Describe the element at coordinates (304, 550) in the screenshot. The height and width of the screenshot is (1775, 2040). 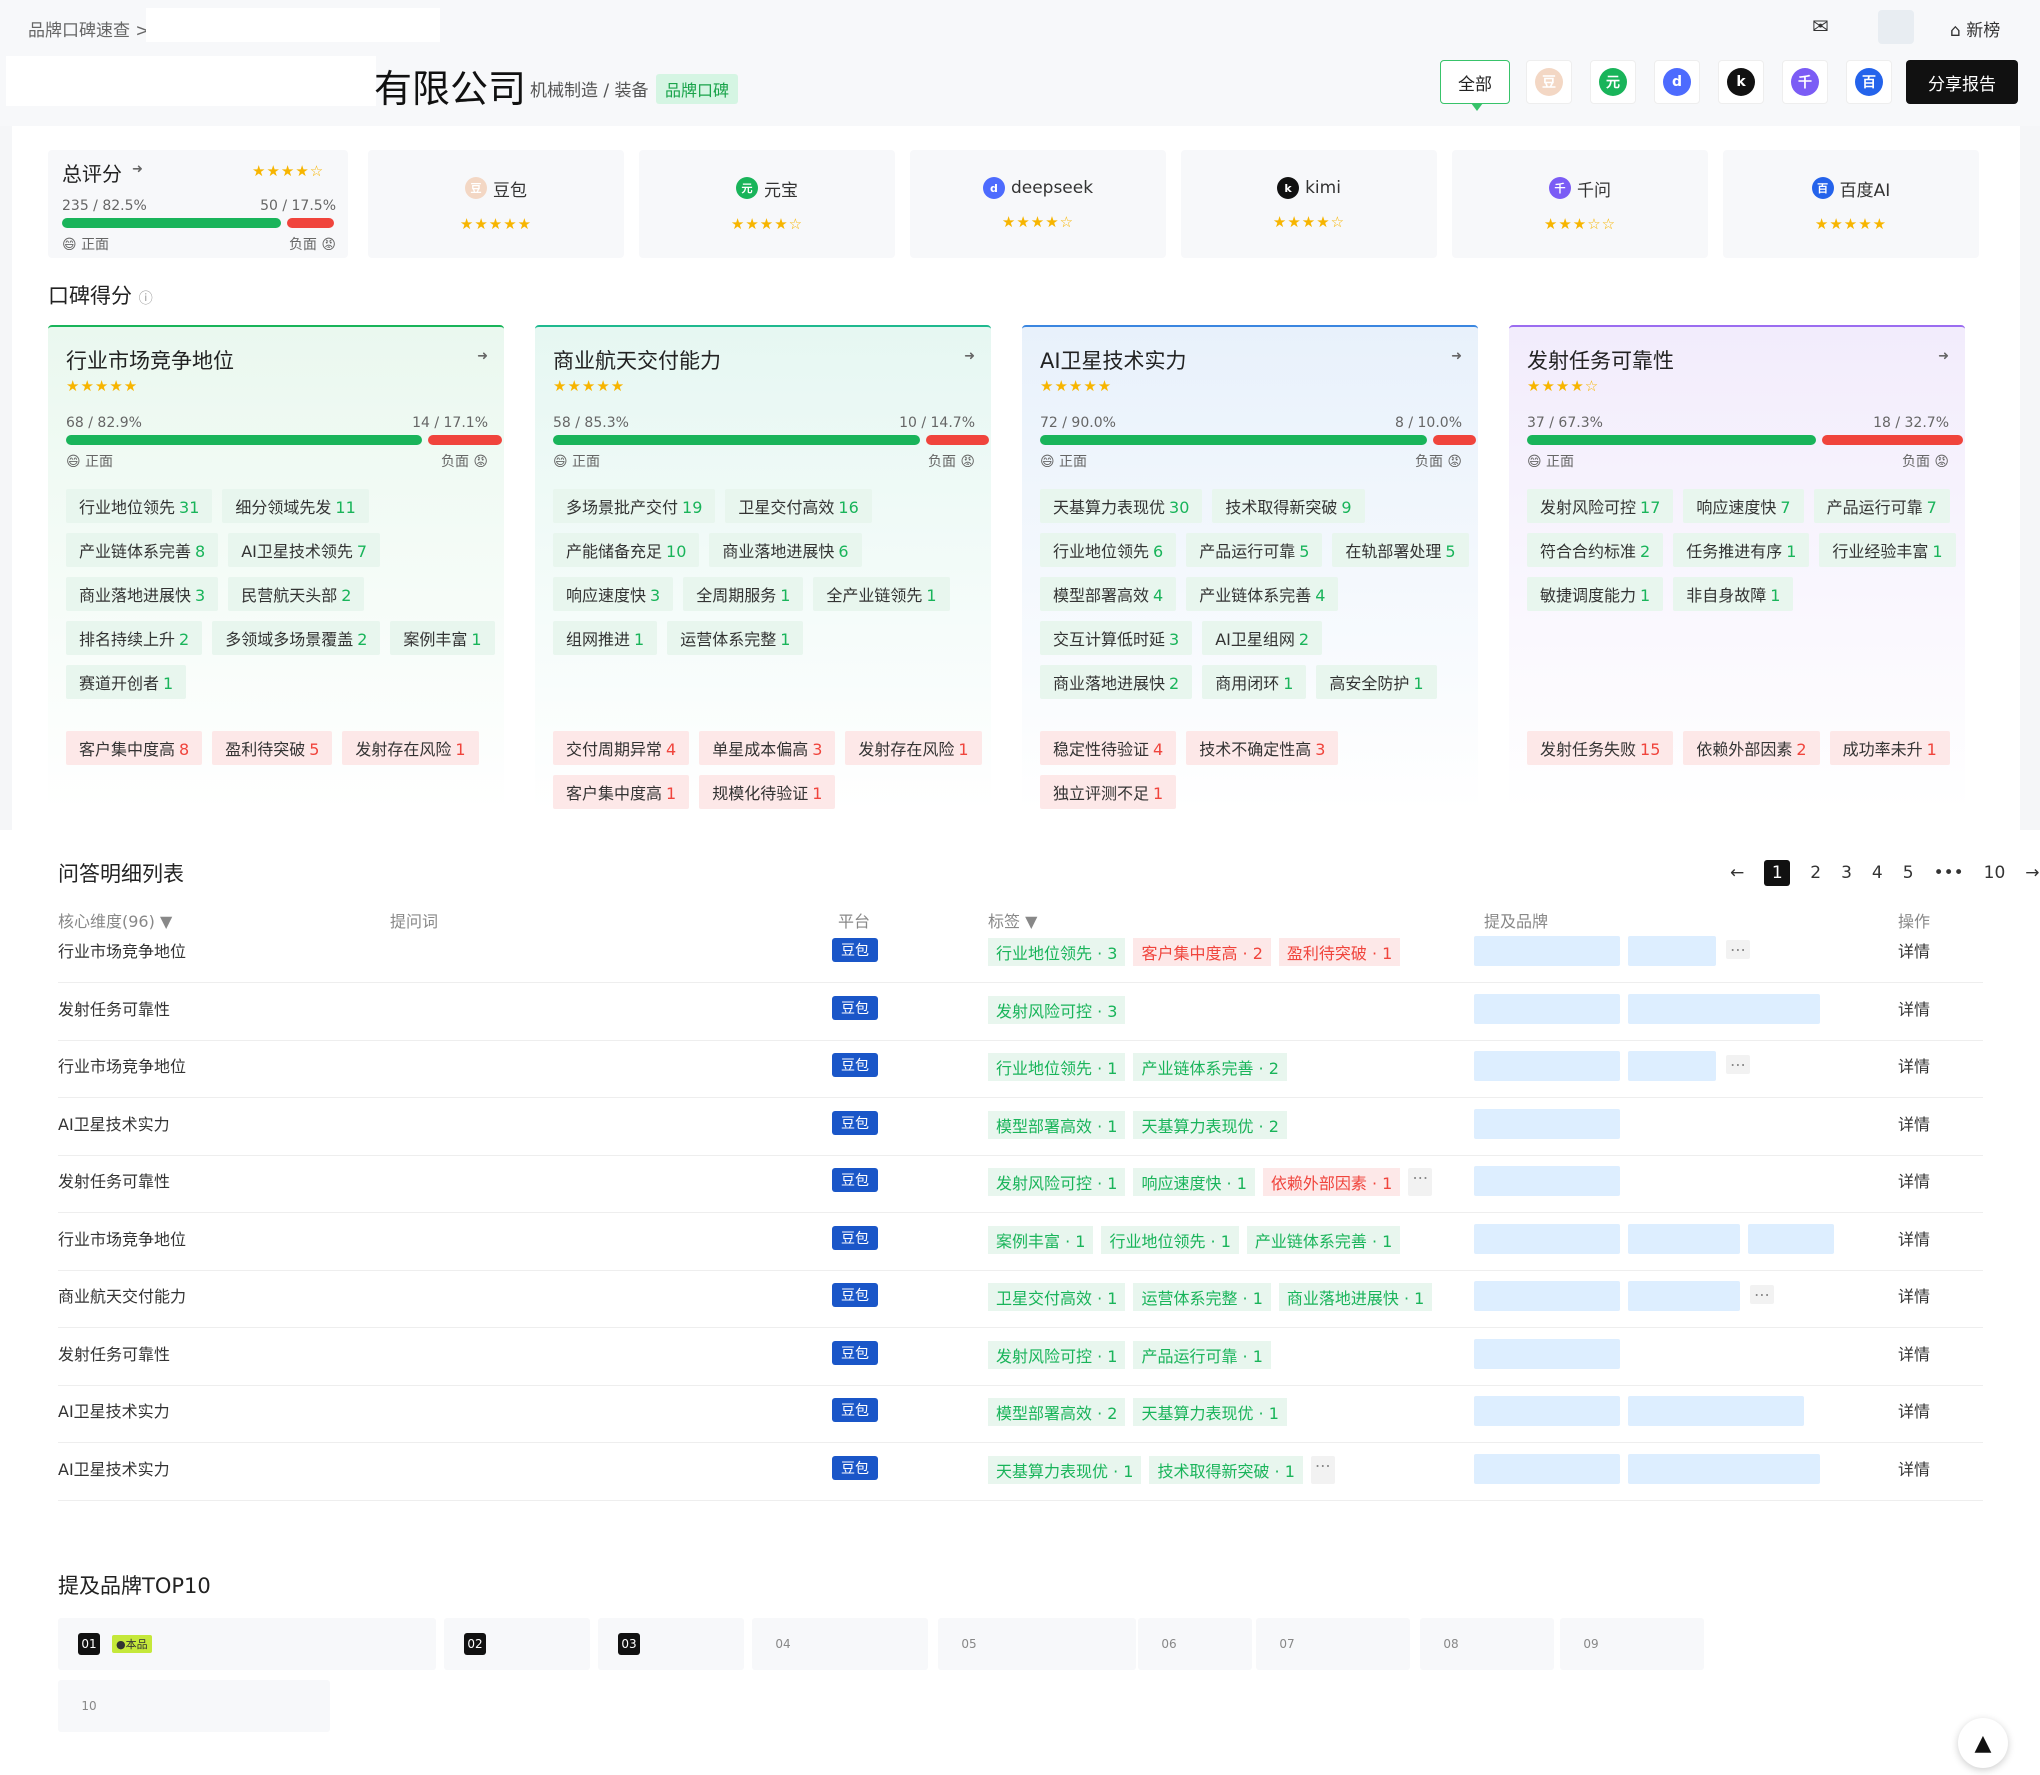
I see `positive-tag: AI卫星技术领先 7` at that location.